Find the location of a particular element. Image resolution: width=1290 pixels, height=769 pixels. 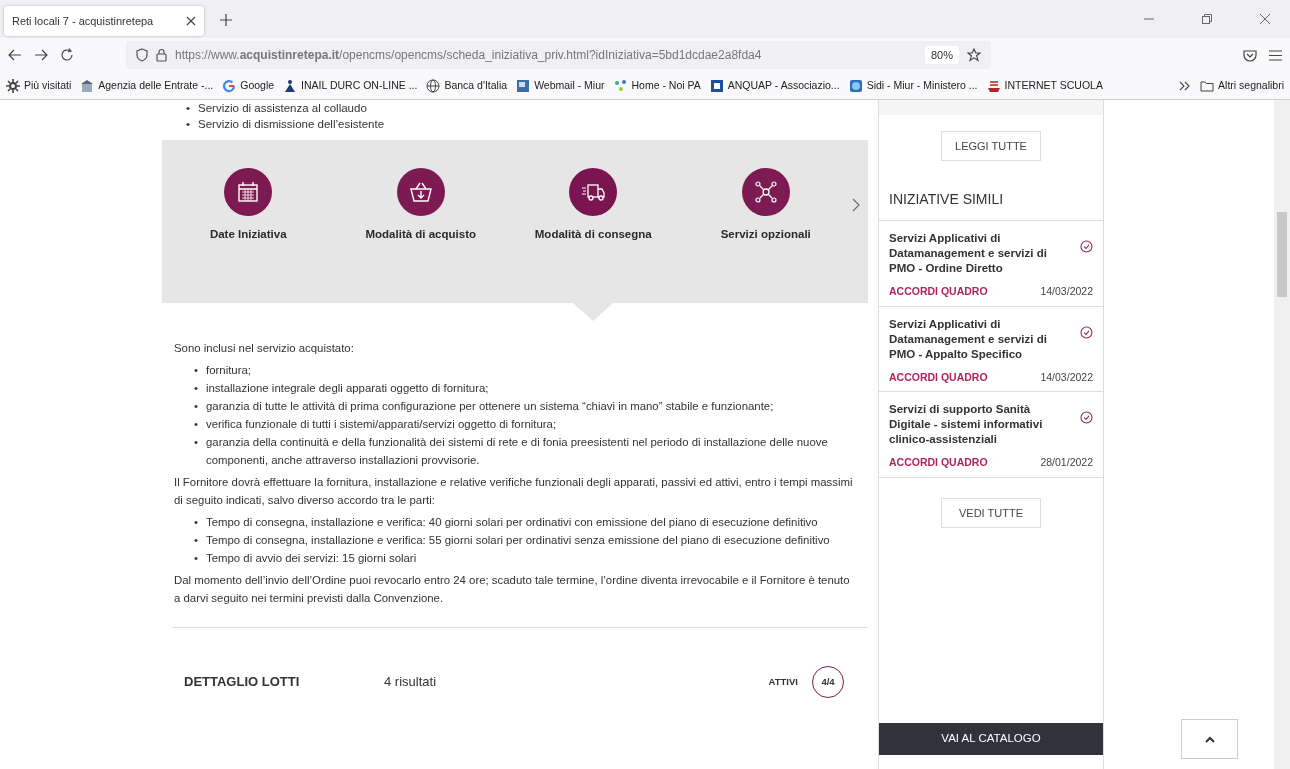

initiative-title: Servizi di supporto Sanità Digitale - sistemi informativi clinico-assistenziali is located at coordinates (980, 425).